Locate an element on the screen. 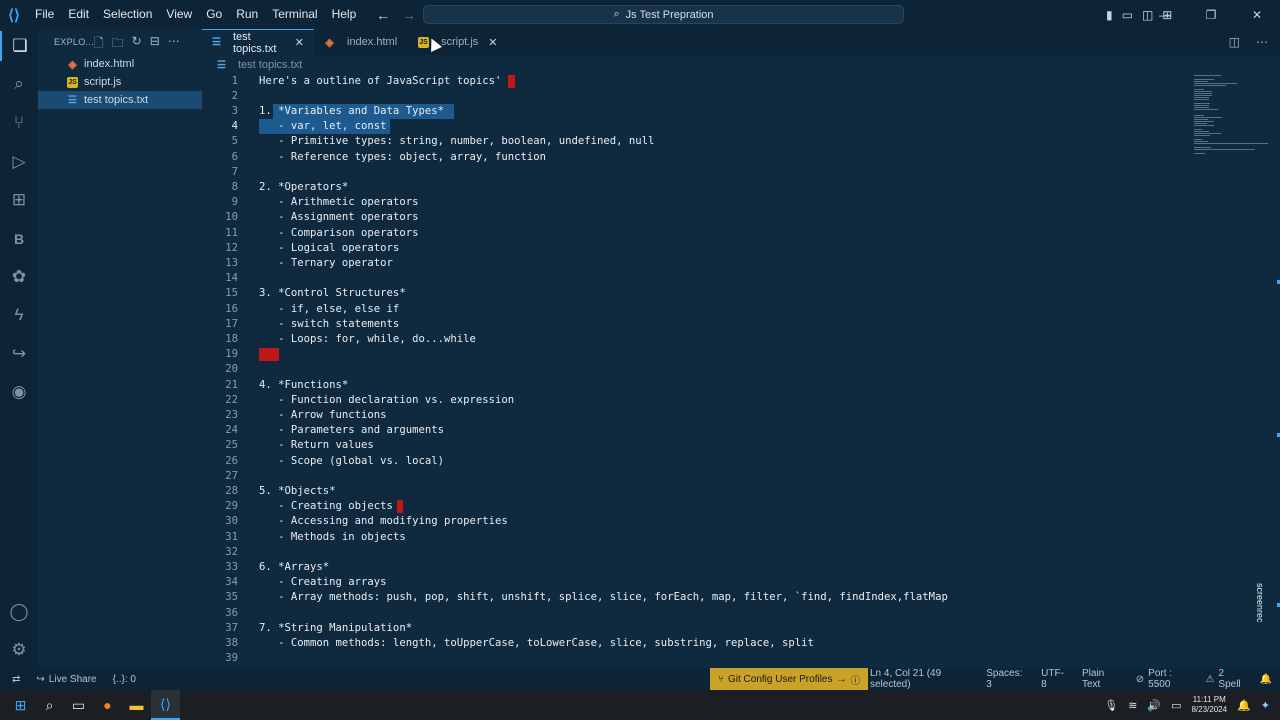 This screenshot has width=1280, height=720. code-line: 12 - Logical operators is located at coordinates (697, 248).